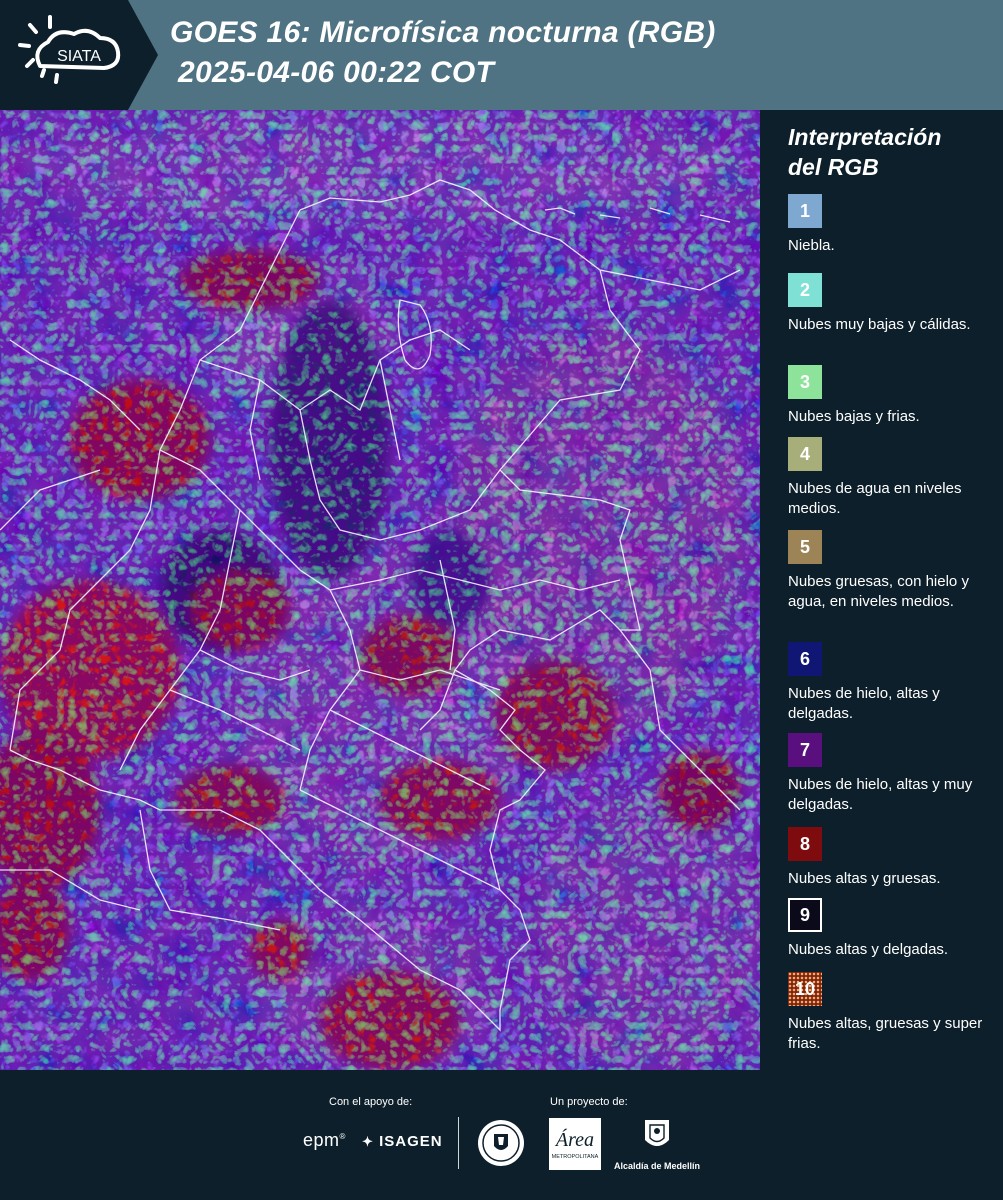 This screenshot has height=1200, width=1003. What do you see at coordinates (875, 498) in the screenshot?
I see `legend-label: Nubes de agua en niveles medios.` at bounding box center [875, 498].